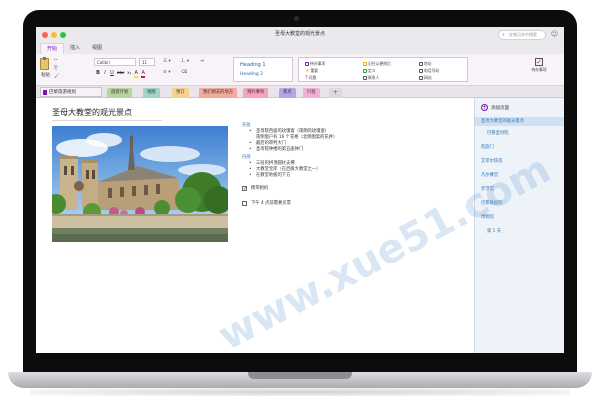 This screenshot has height=408, width=600. I want to click on feedback-smiley-icon: ☺, so click(554, 34).